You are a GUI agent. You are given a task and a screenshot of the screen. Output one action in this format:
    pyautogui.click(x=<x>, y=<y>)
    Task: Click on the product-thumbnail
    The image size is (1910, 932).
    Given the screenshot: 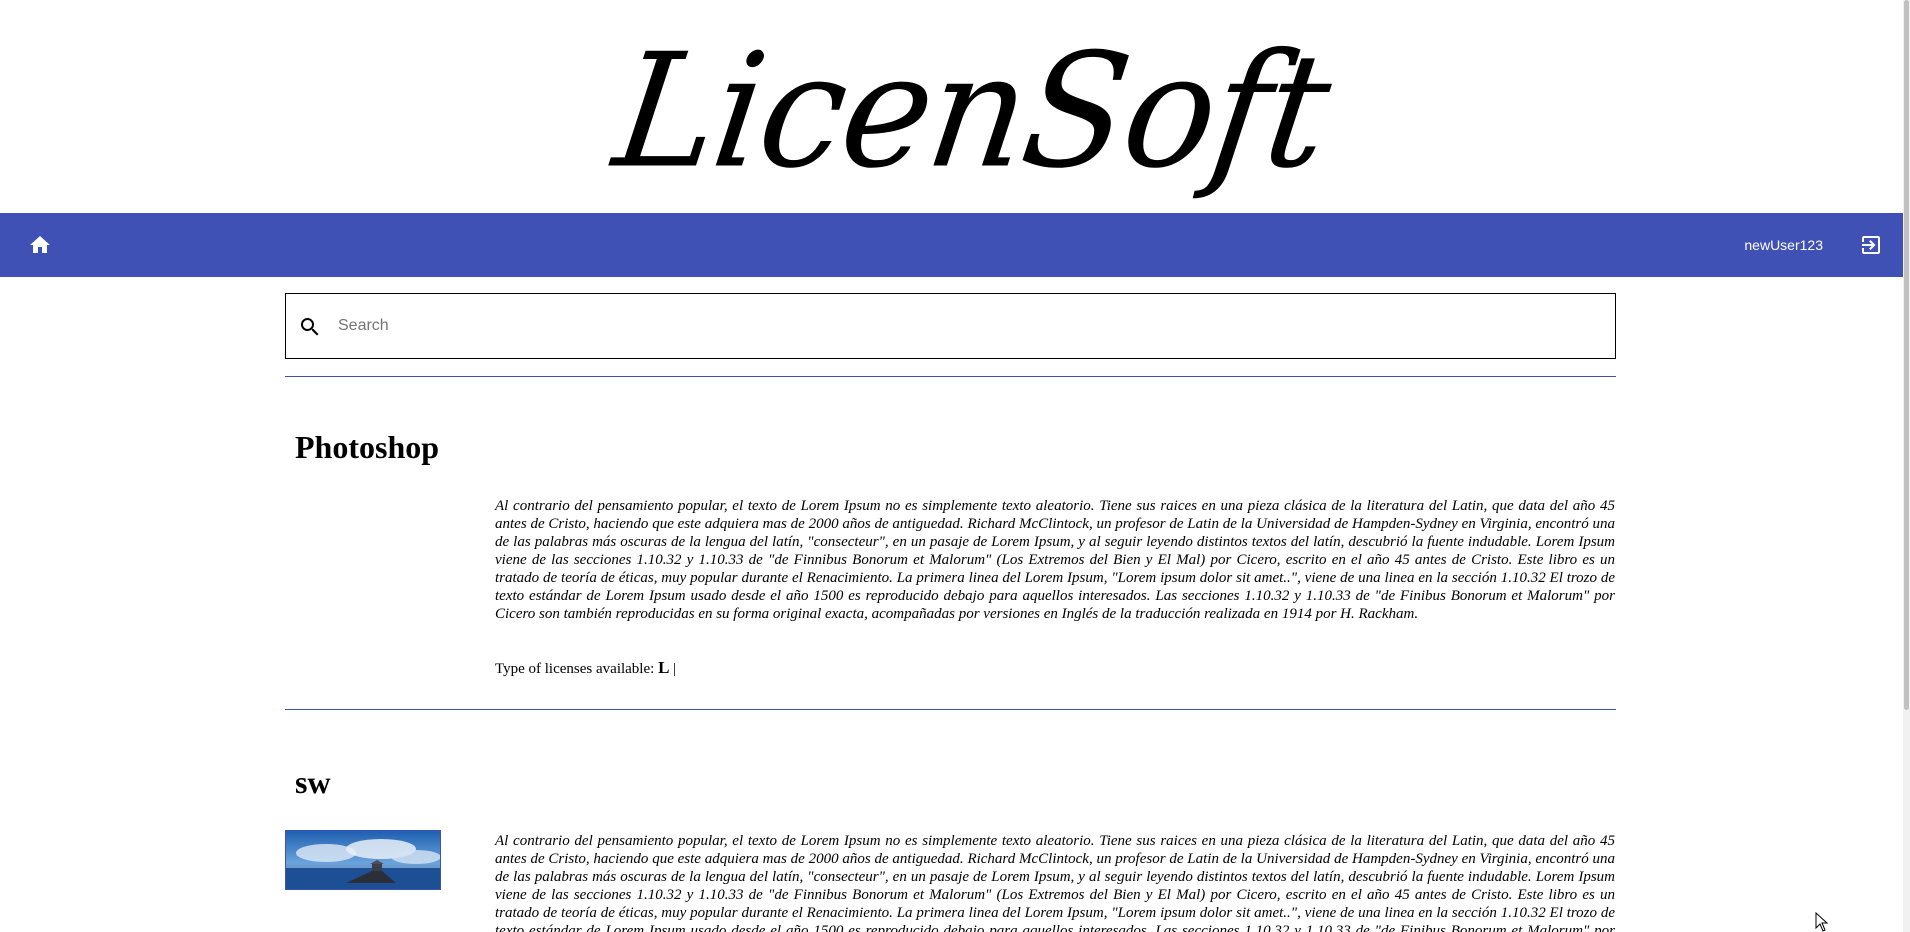 What is the action you would take?
    pyautogui.click(x=363, y=860)
    